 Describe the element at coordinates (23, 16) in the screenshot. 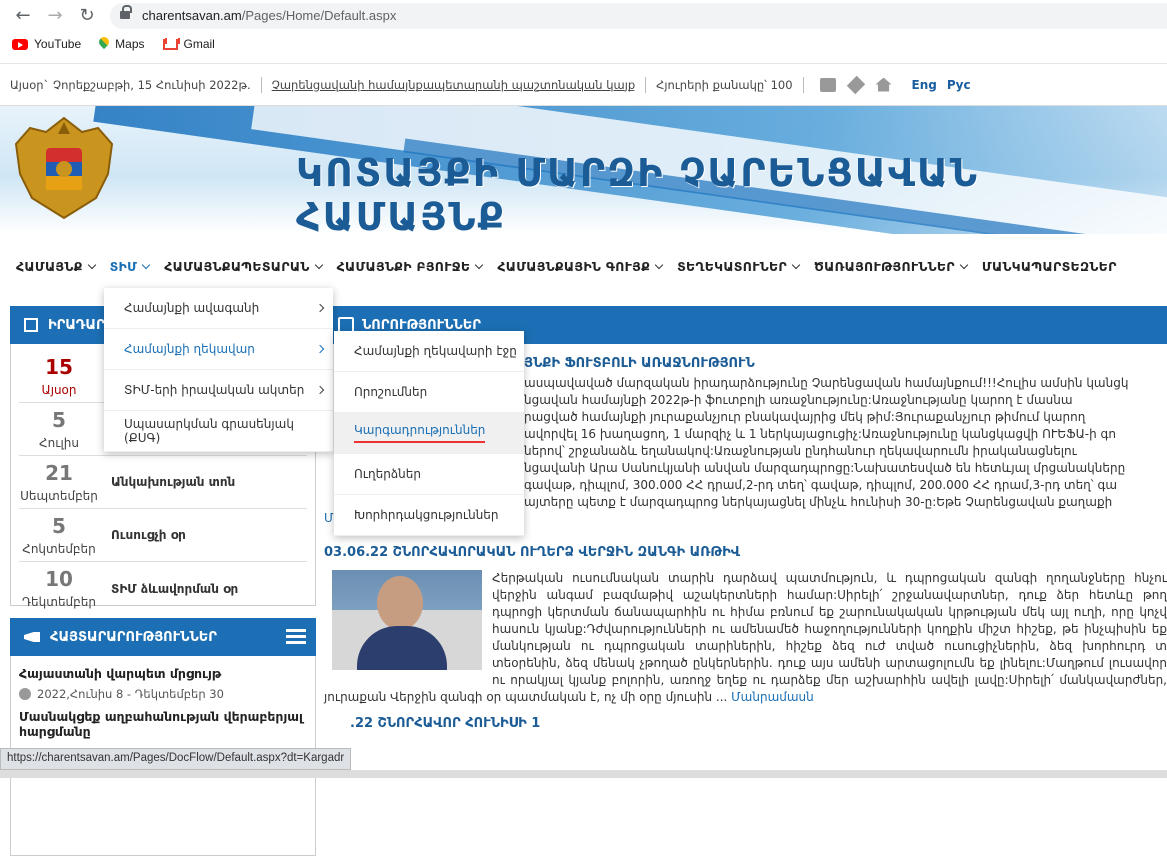

I see `back-icon: ←` at that location.